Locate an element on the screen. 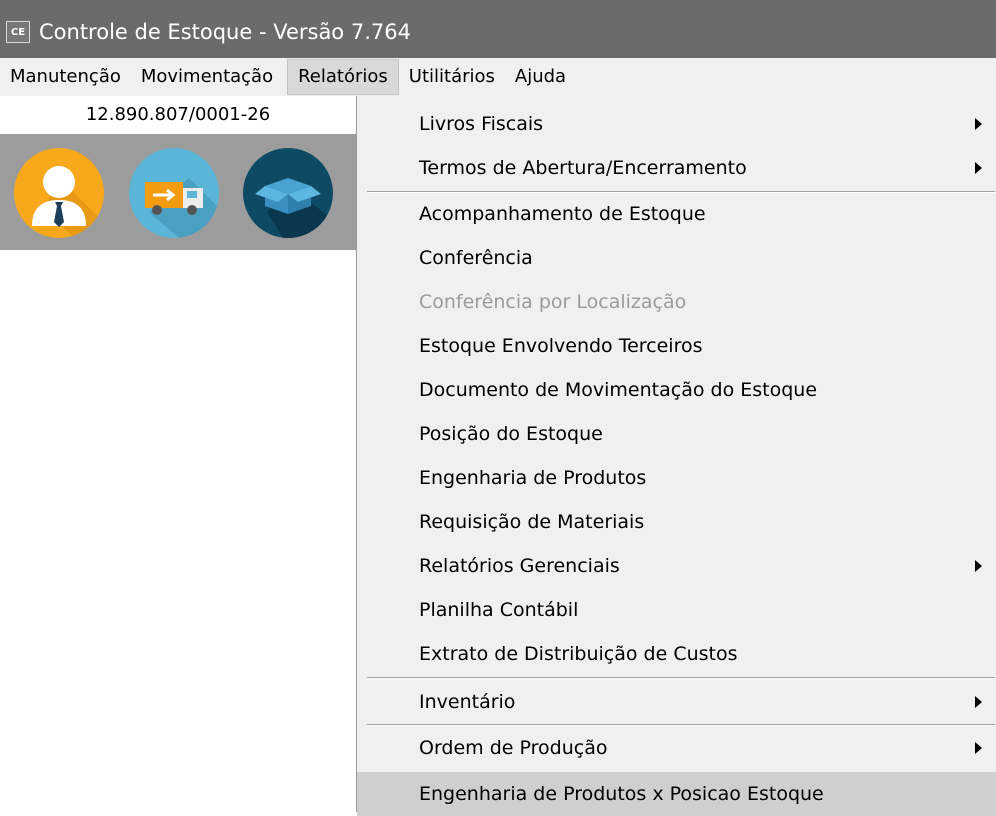  box-icon is located at coordinates (288, 193).